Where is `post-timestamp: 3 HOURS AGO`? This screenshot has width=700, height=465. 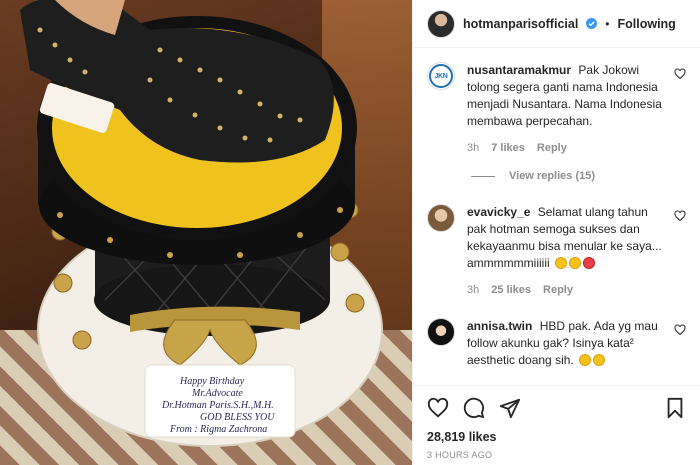 post-timestamp: 3 HOURS AGO is located at coordinates (556, 455).